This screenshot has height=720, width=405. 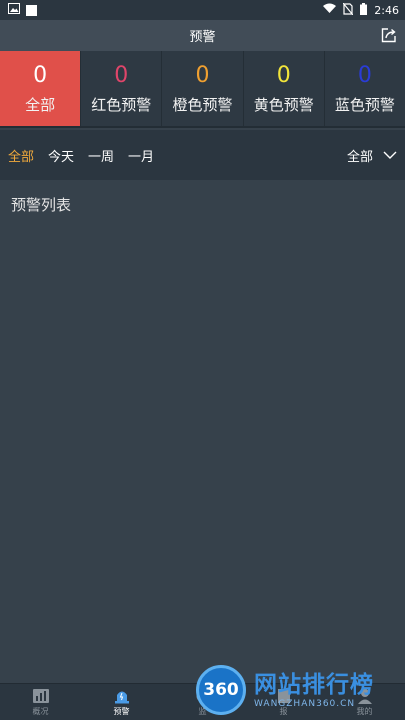 What do you see at coordinates (283, 104) in the screenshot?
I see `tile-label: 黄色预警` at bounding box center [283, 104].